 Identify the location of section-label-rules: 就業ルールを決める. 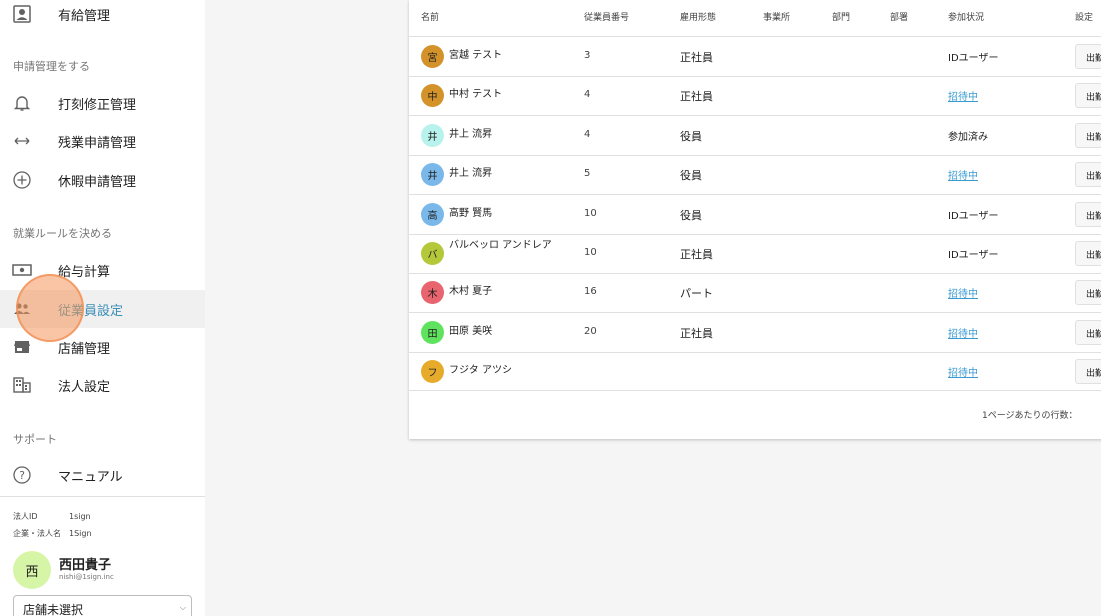
(62, 233).